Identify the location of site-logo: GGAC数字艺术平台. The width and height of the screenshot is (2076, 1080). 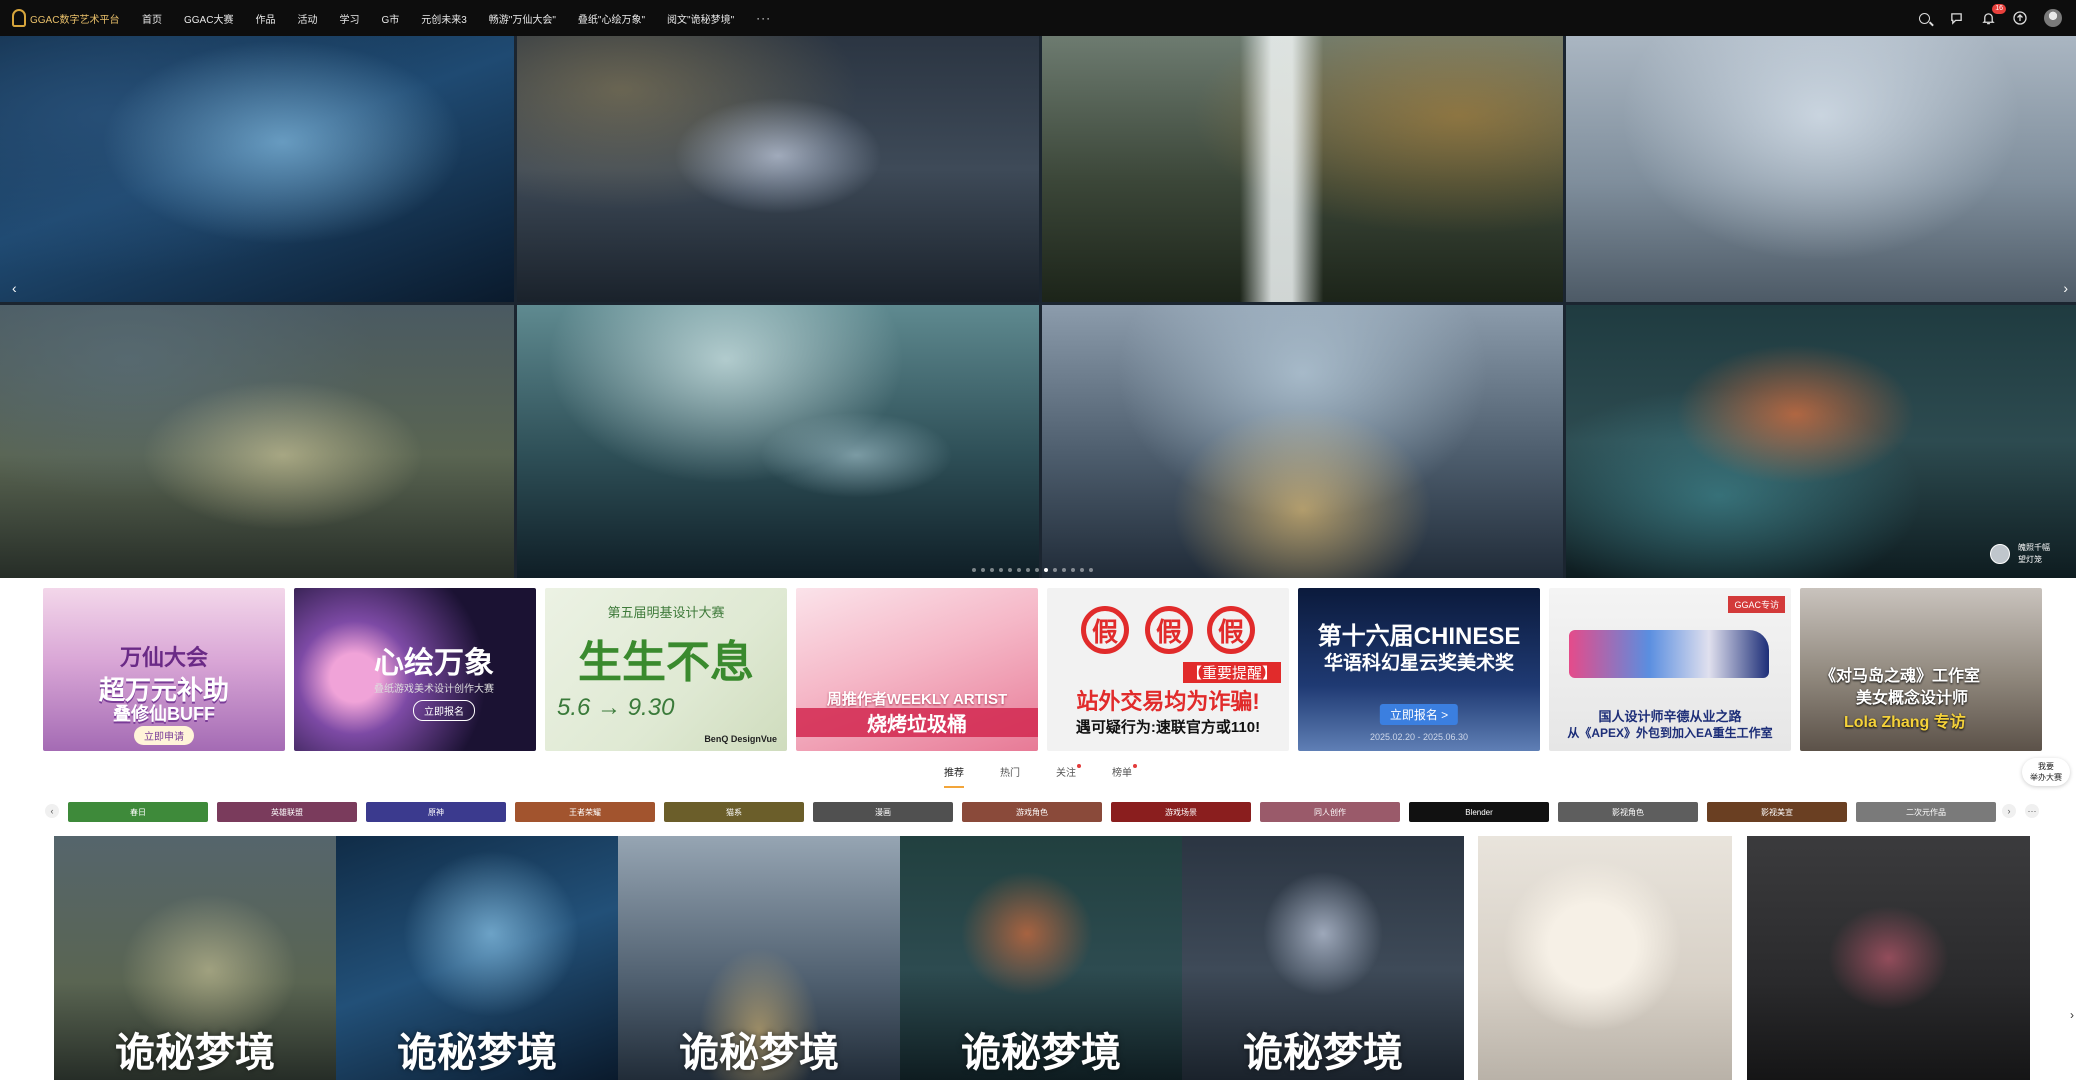
(77, 18).